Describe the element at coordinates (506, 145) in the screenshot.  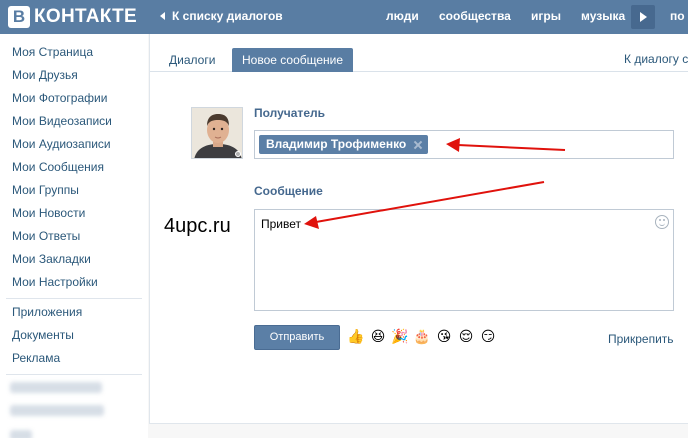
I see `annotation-arrow-recipient` at that location.